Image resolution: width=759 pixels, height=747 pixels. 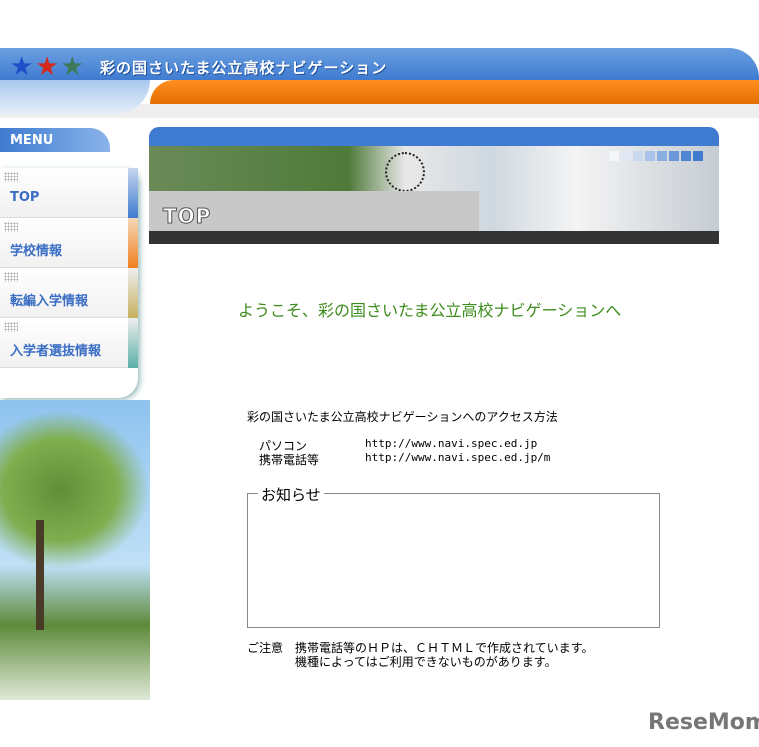 I want to click on decorative-squares, so click(x=656, y=156).